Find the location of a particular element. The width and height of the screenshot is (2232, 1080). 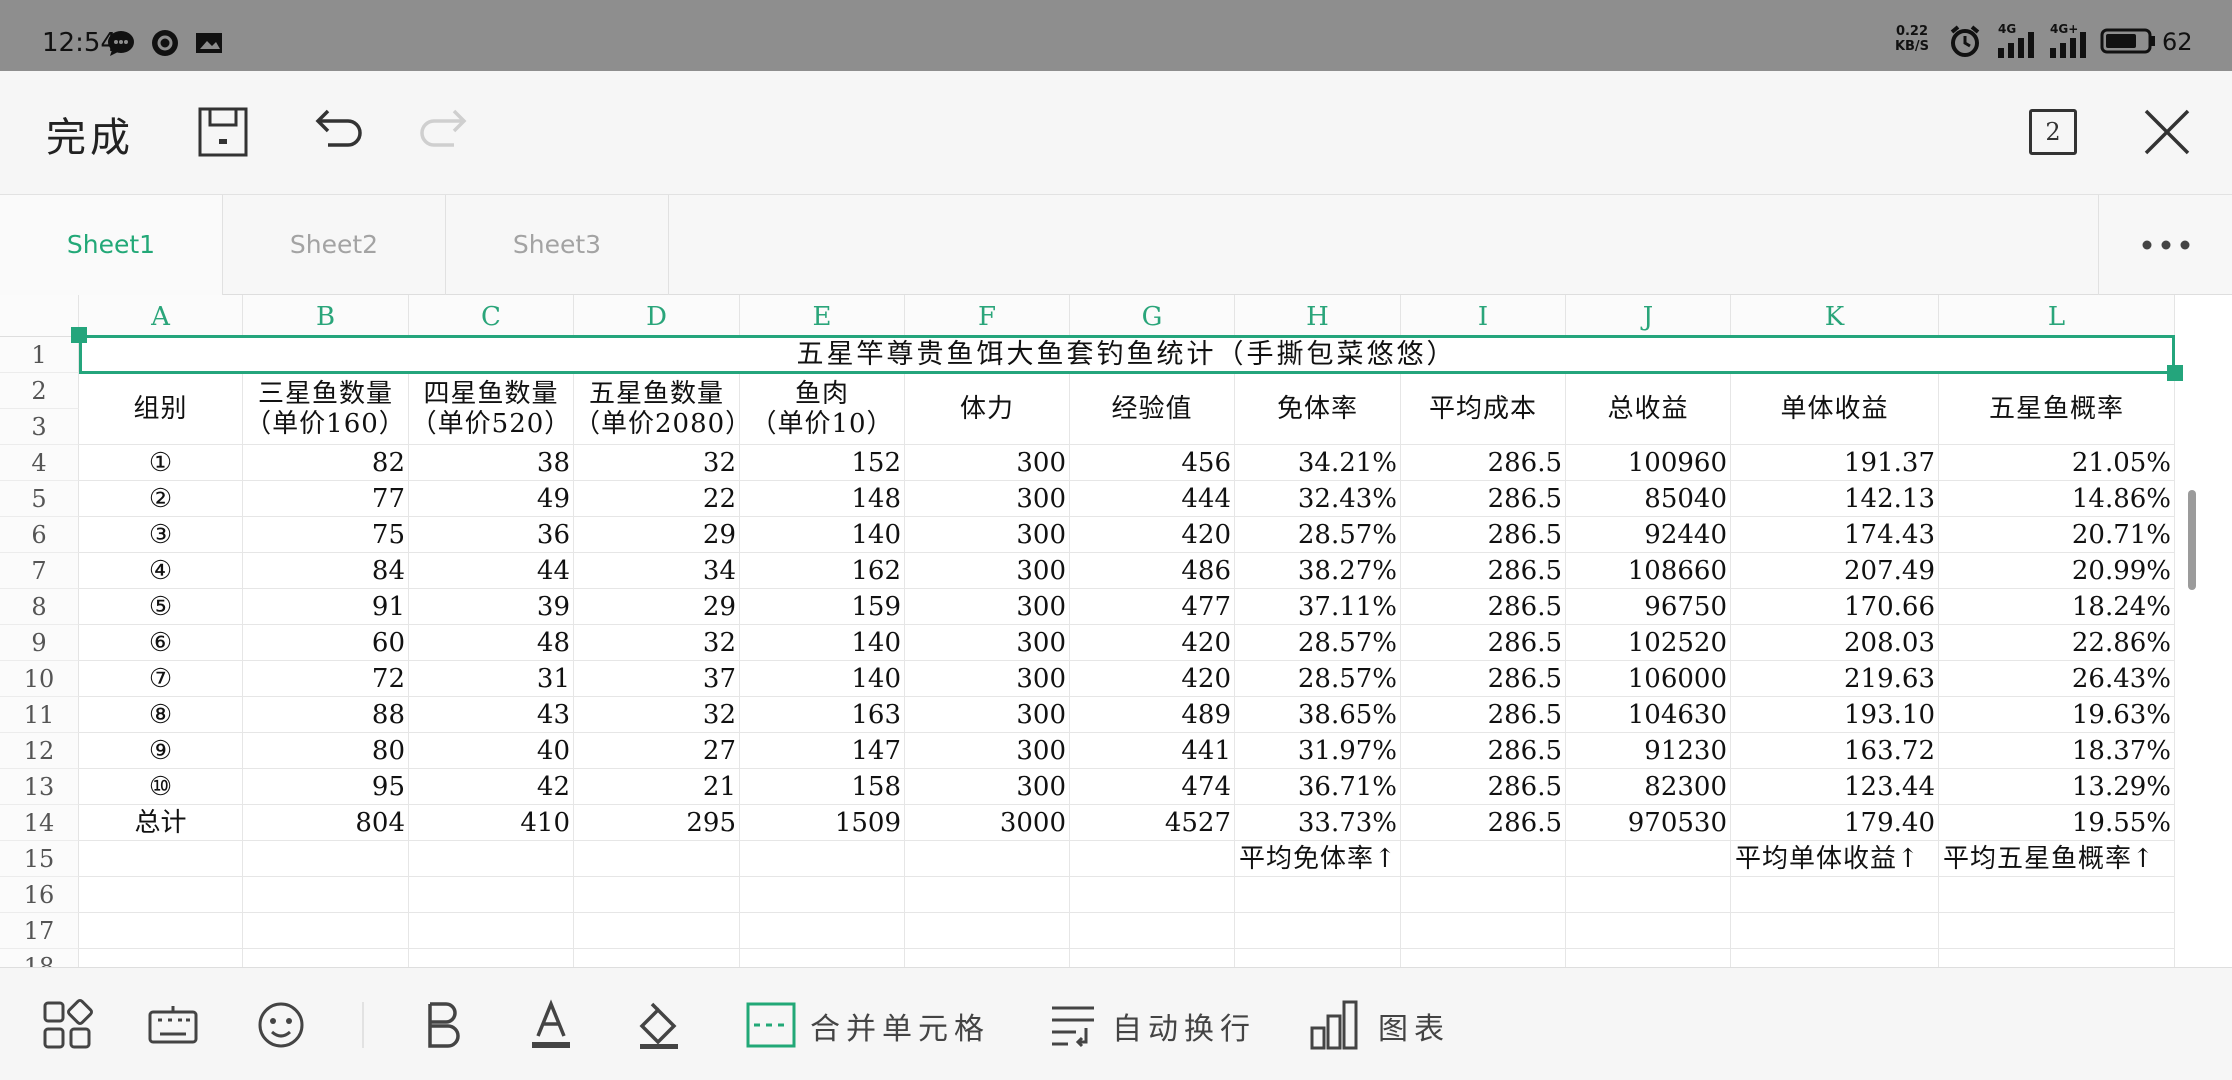

data-cell: 162 is located at coordinates (822, 571).